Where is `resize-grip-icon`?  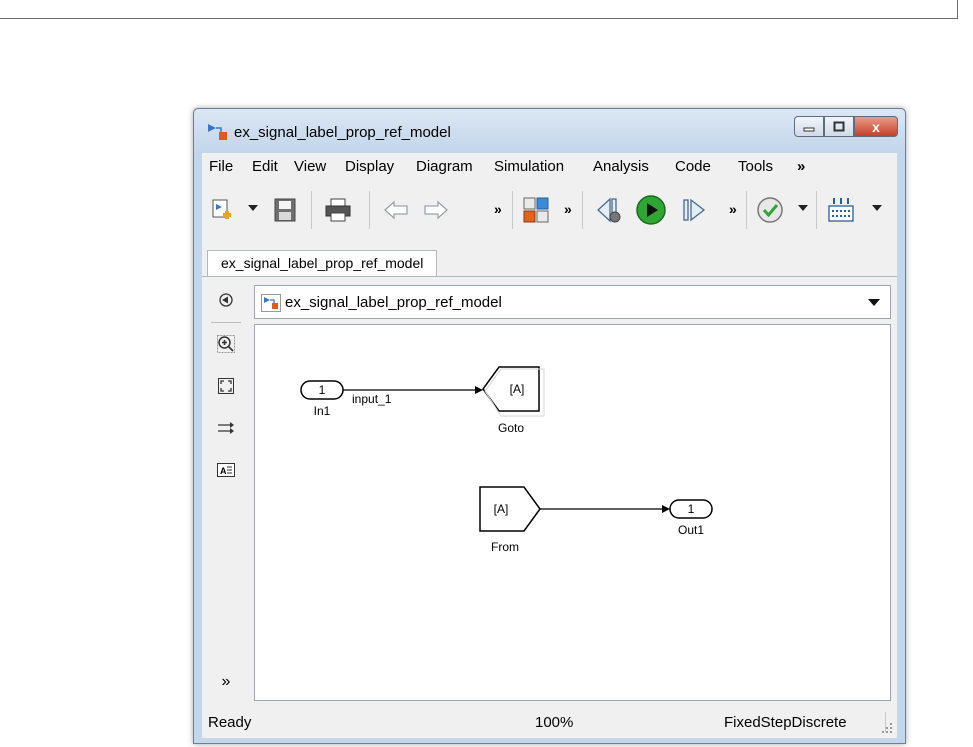
resize-grip-icon is located at coordinates (887, 728).